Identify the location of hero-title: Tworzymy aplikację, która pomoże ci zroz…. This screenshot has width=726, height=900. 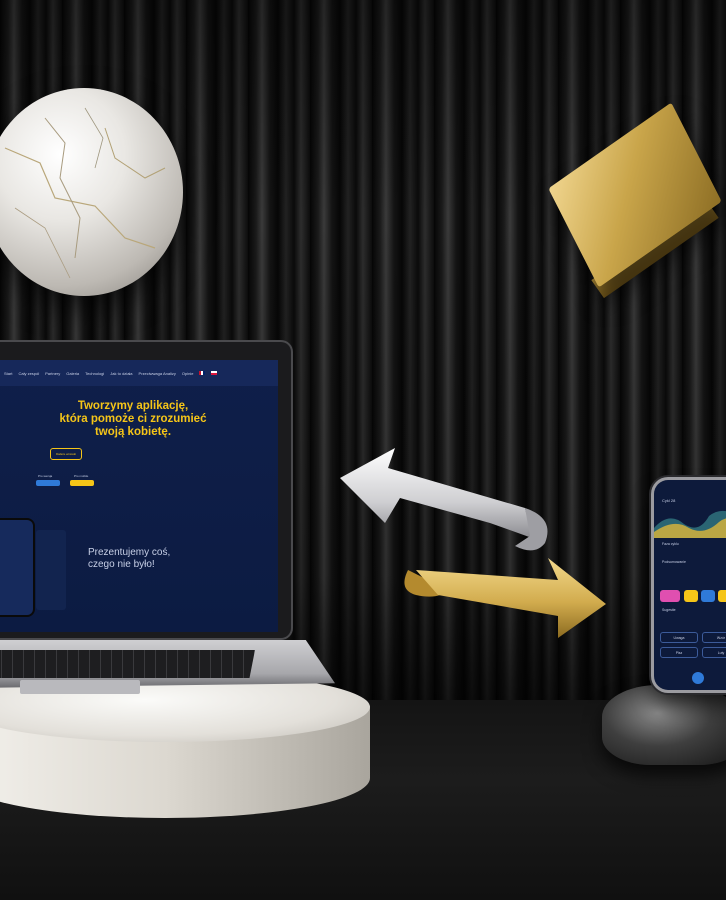
(139, 419).